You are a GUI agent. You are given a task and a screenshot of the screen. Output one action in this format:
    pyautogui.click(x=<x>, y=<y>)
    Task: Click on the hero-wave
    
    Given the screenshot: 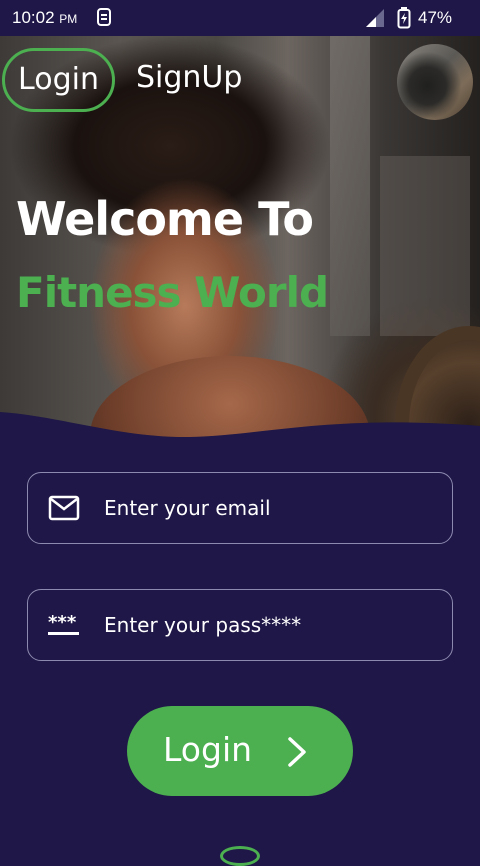 What is the action you would take?
    pyautogui.click(x=240, y=439)
    